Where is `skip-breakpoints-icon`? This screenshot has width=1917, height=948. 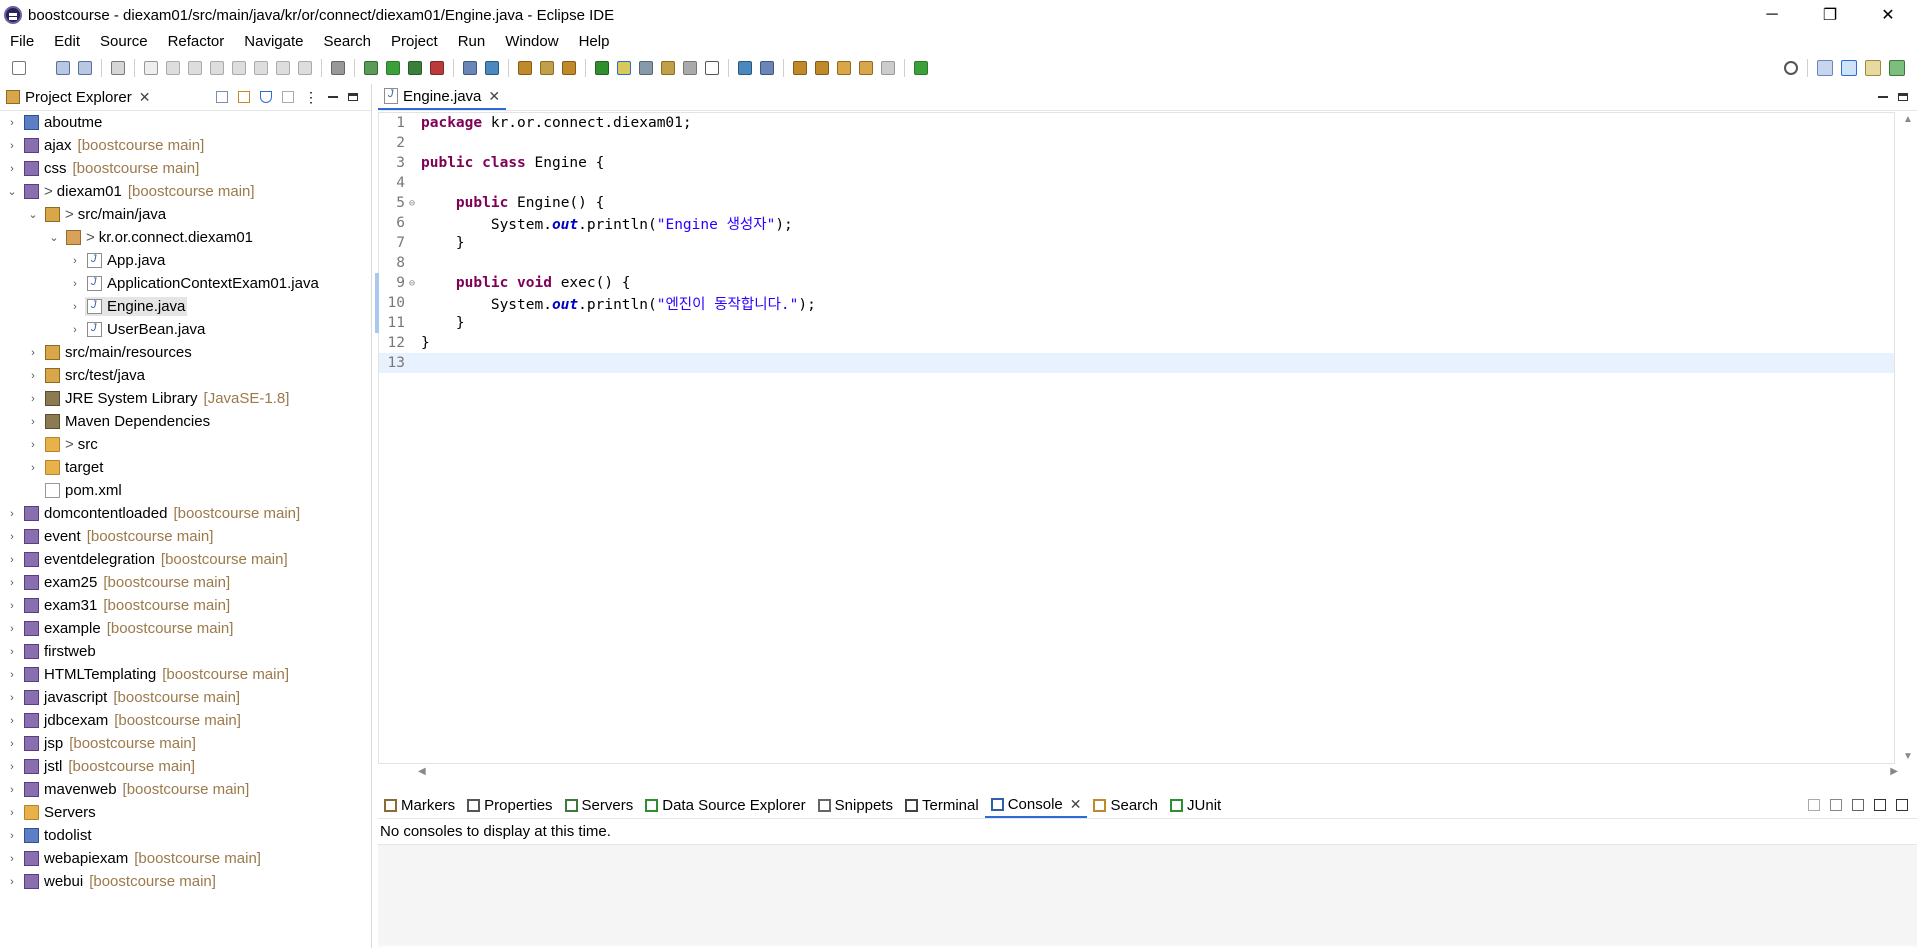 skip-breakpoints-icon is located at coordinates (151, 68).